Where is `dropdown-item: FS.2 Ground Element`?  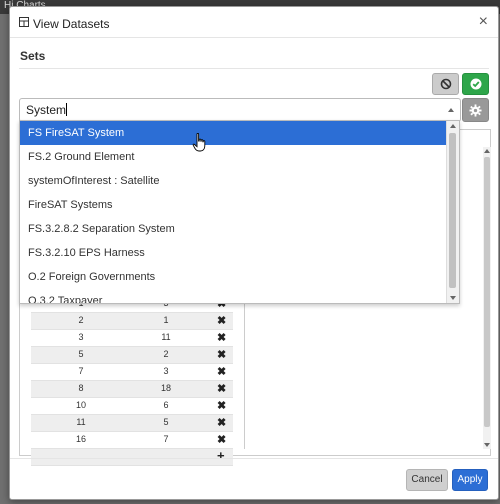
dropdown-item: FS.2 Ground Element is located at coordinates (233, 157).